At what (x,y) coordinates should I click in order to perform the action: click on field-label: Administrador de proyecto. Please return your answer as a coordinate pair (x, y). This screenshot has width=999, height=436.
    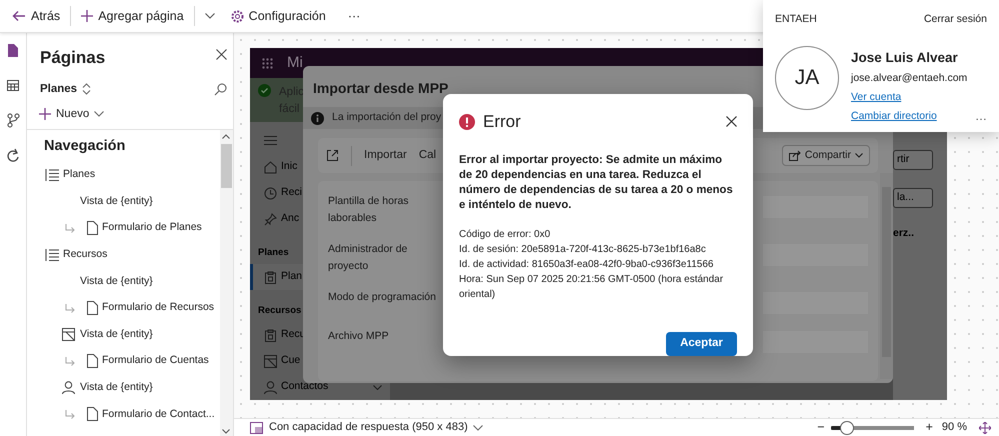
    Looking at the image, I should click on (368, 258).